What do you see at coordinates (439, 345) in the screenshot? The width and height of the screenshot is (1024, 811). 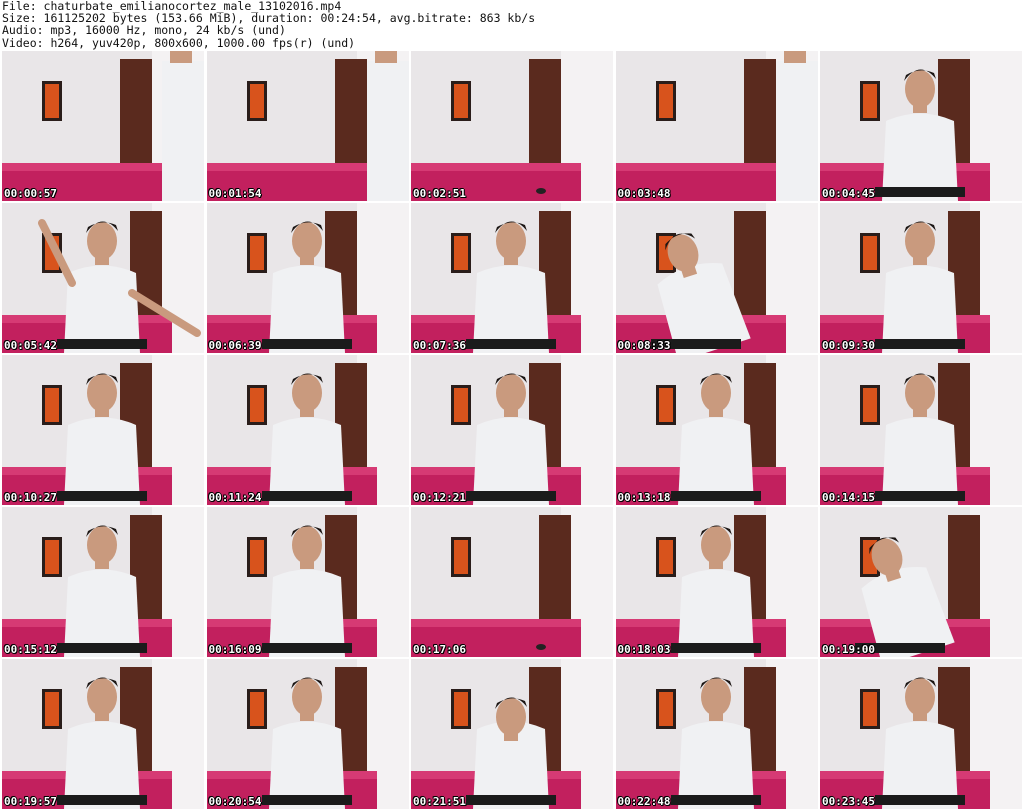 I see `thumbnail-timestamp: 00:07:36` at bounding box center [439, 345].